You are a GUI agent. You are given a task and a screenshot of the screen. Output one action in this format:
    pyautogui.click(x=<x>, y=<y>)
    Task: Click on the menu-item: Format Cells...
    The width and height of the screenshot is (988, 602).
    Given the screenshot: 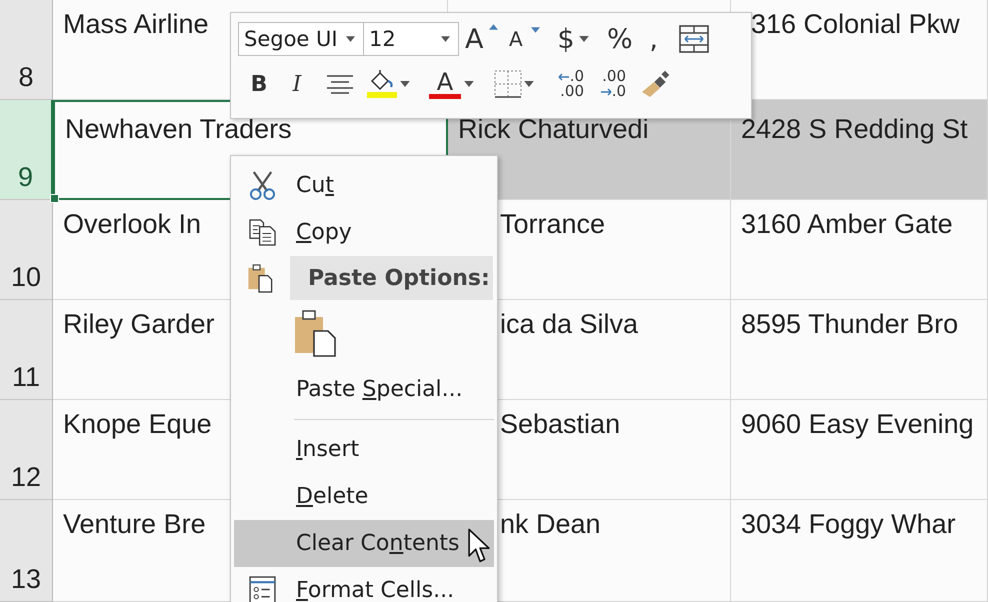 What is the action you would take?
    pyautogui.click(x=364, y=584)
    